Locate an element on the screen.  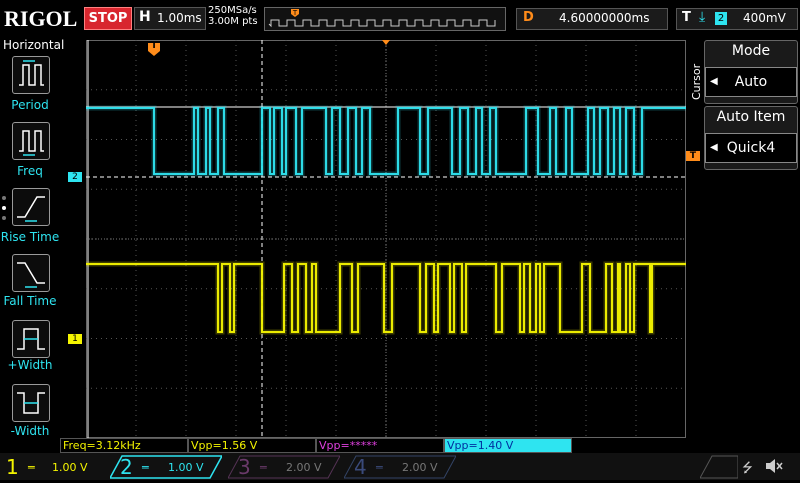
freq-button is located at coordinates (31, 141).